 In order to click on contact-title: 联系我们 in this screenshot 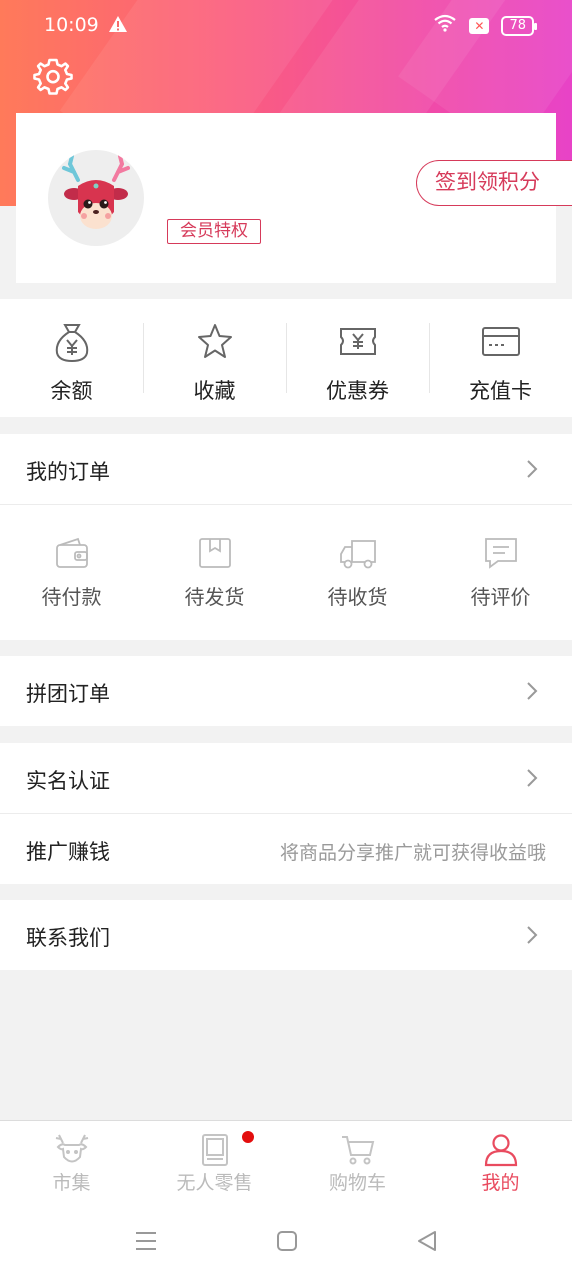, I will do `click(68, 938)`.